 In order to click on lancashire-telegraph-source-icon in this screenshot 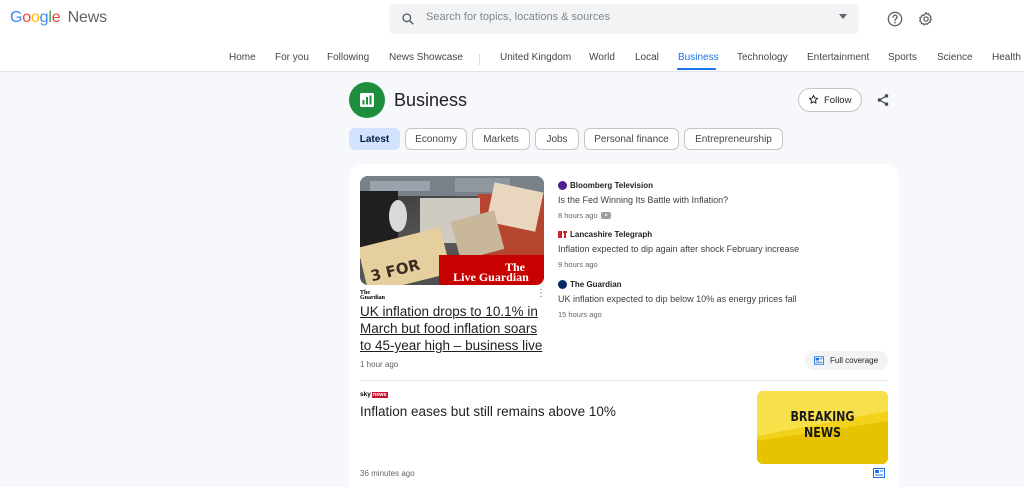, I will do `click(562, 234)`.